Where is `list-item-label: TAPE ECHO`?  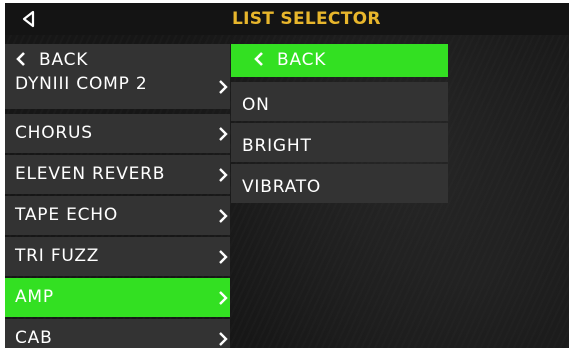 list-item-label: TAPE ECHO is located at coordinates (67, 215).